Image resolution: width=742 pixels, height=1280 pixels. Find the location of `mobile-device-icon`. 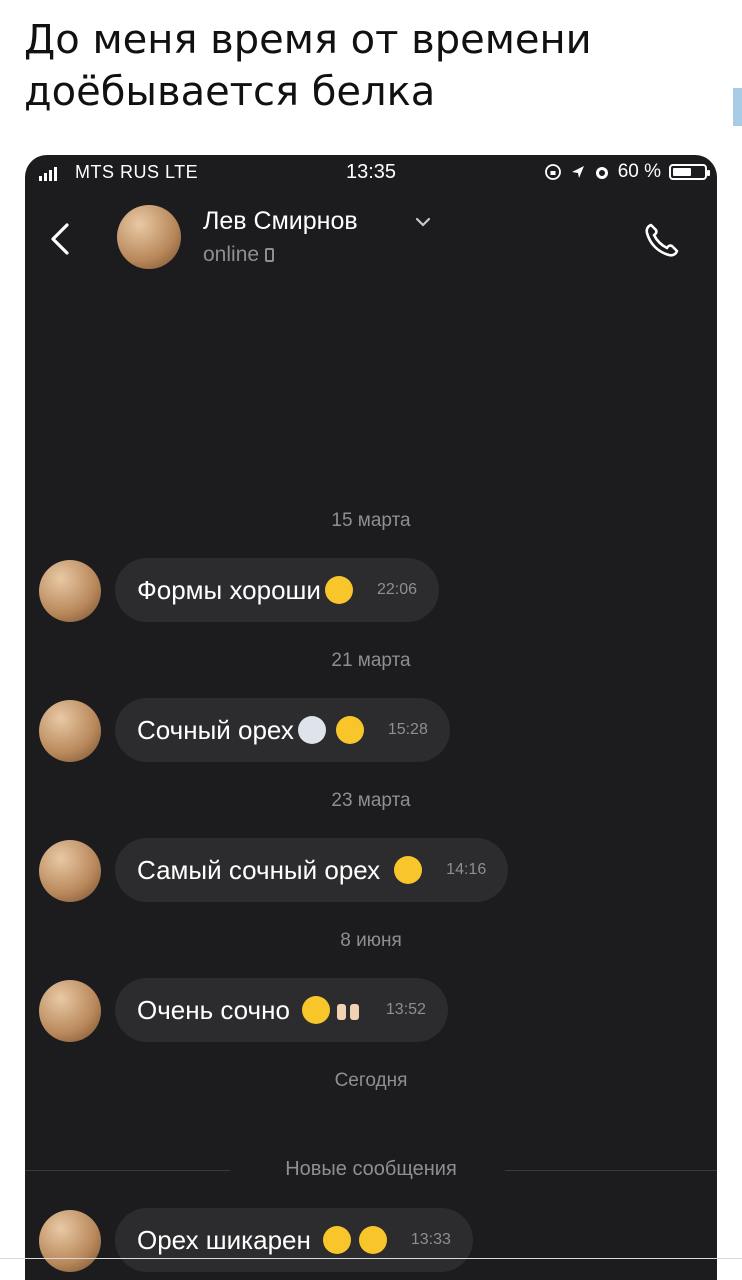

mobile-device-icon is located at coordinates (270, 255).